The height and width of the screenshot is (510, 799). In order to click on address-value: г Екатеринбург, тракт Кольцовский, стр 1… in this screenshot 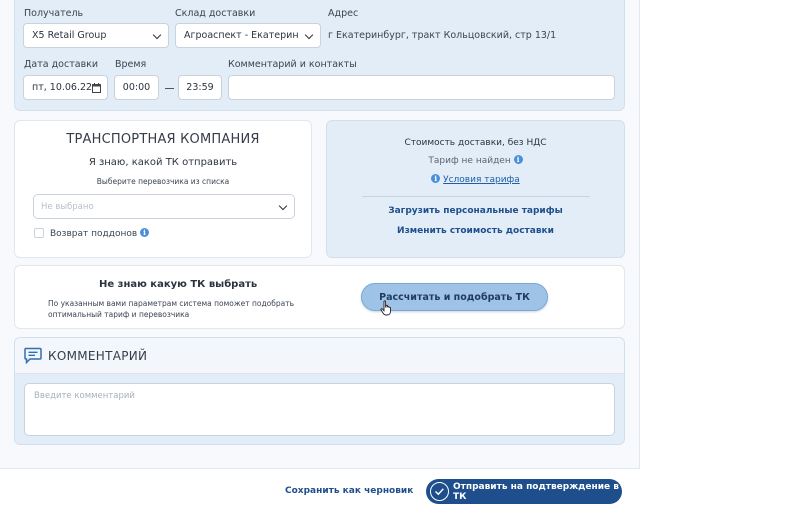, I will do `click(442, 35)`.